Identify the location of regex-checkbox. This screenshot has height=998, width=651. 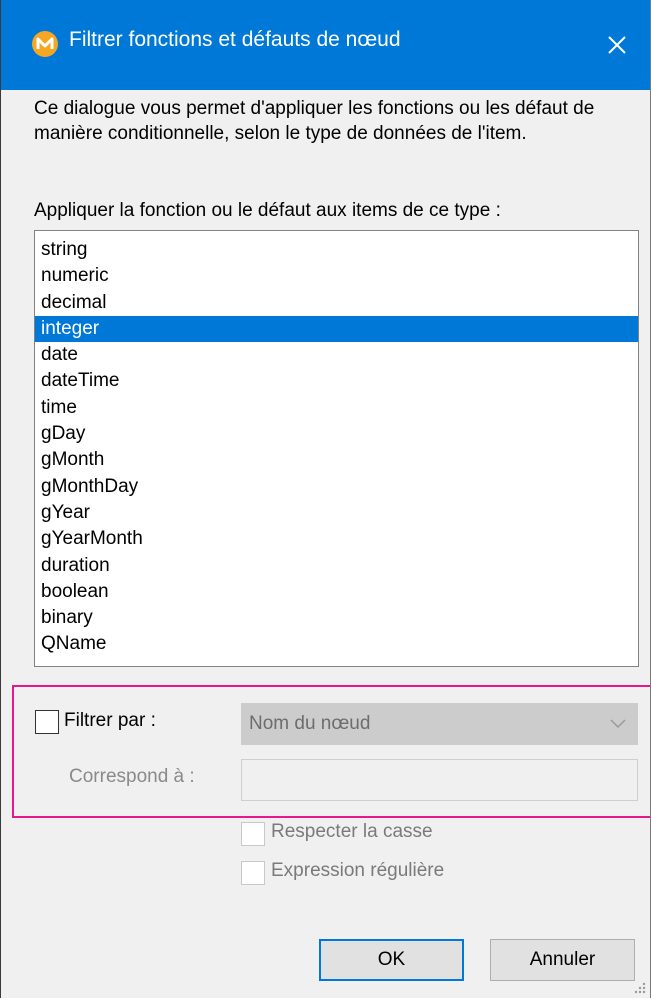
(253, 873).